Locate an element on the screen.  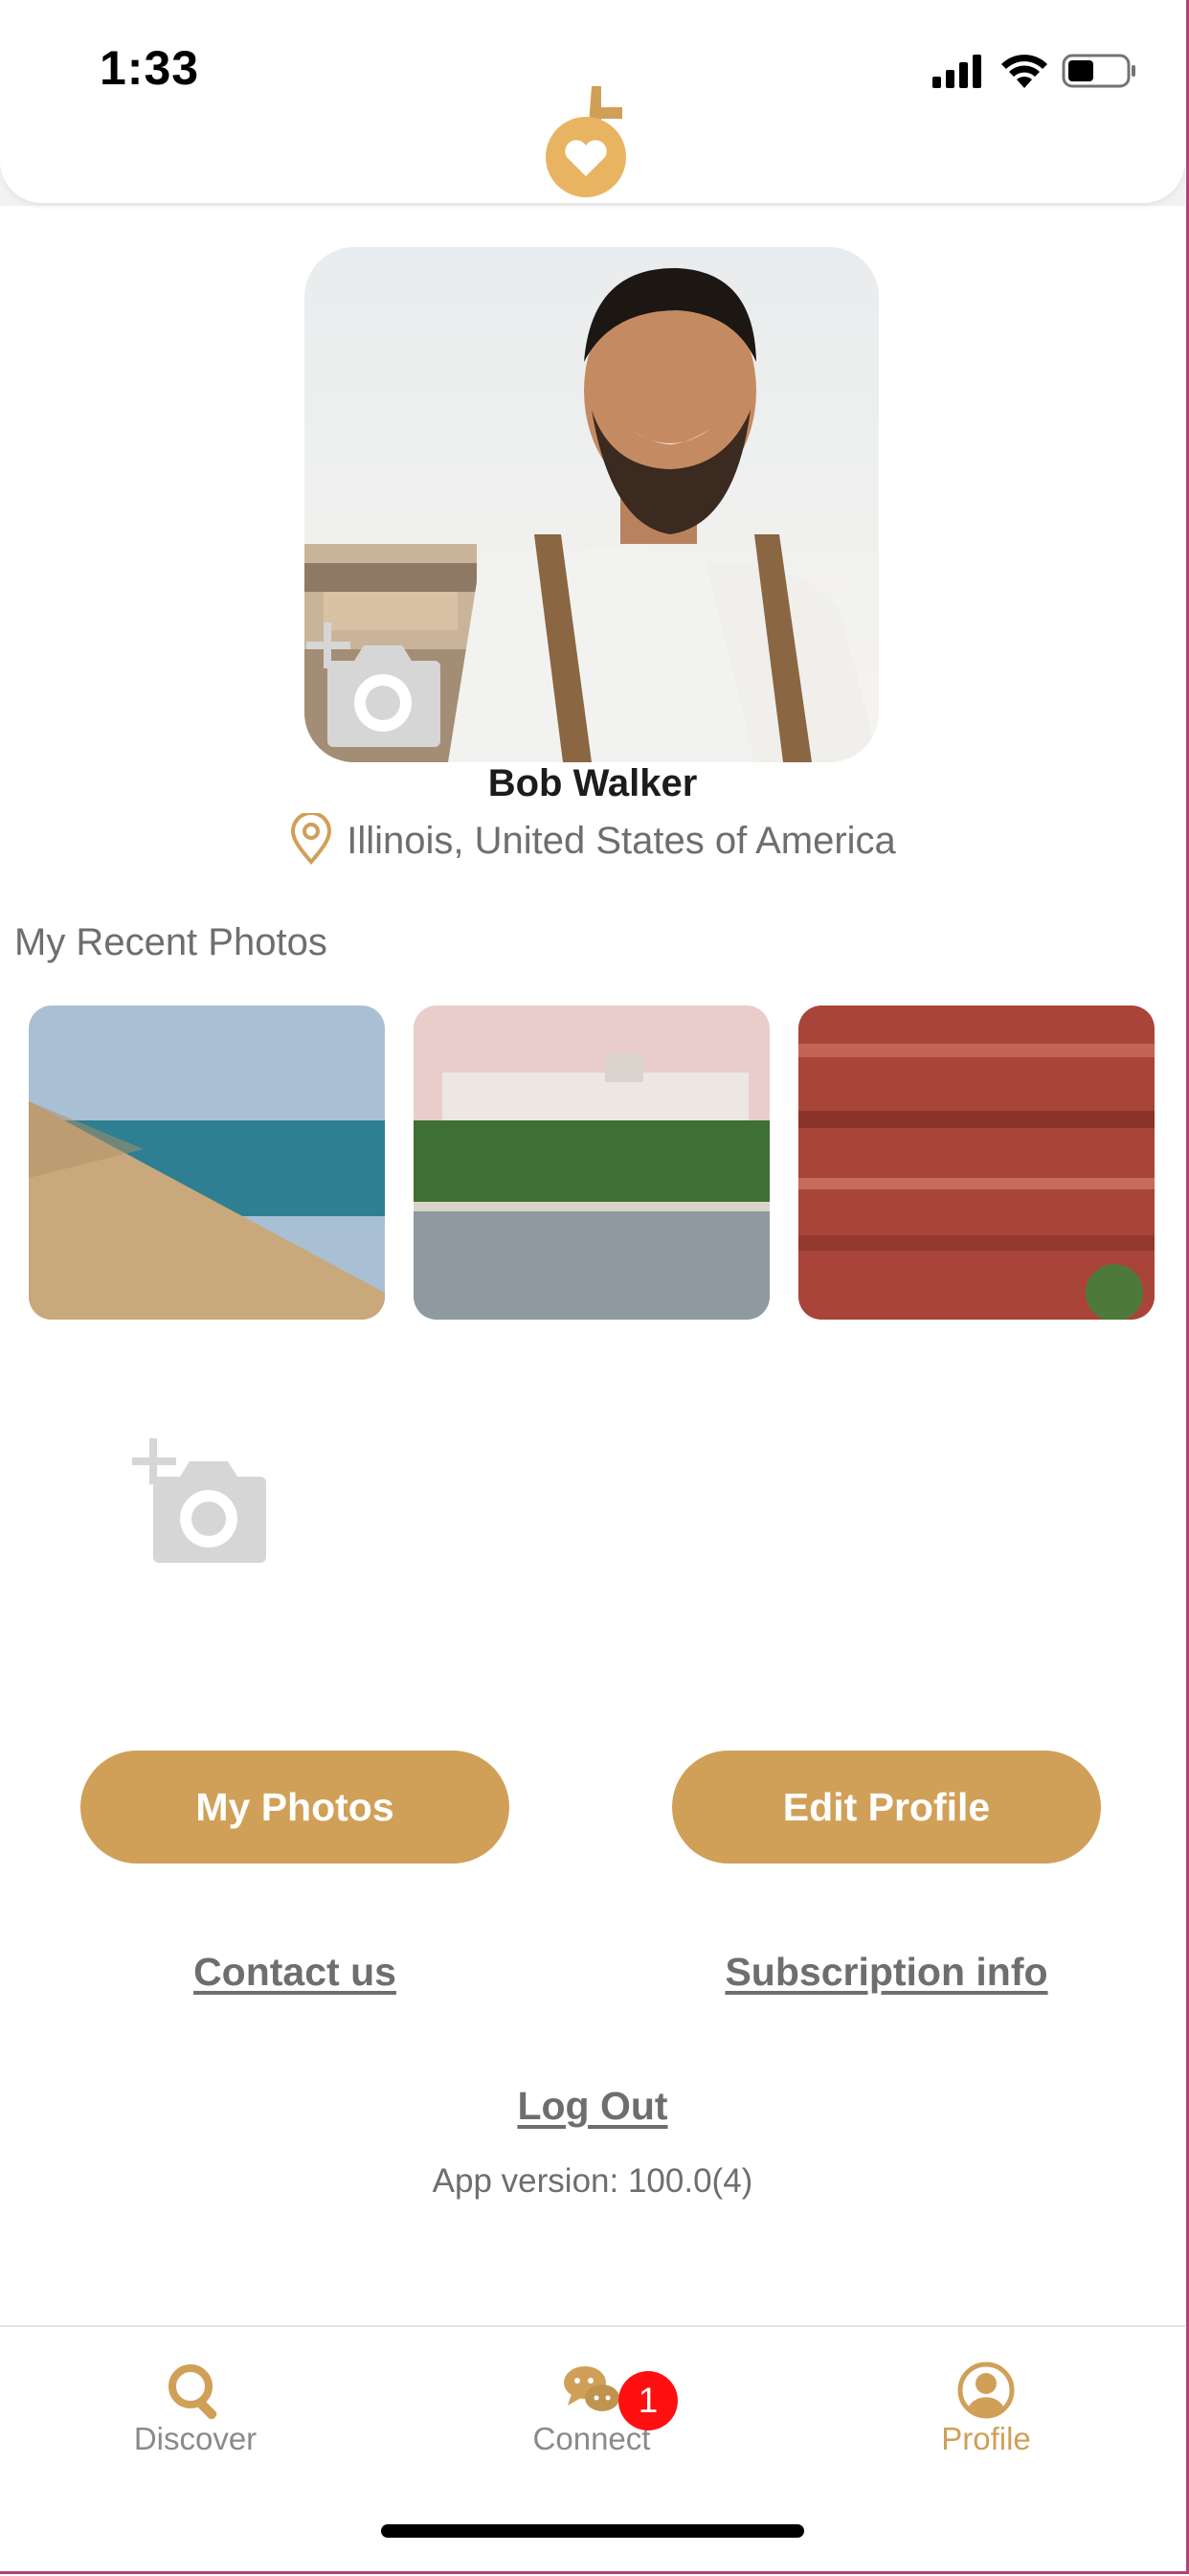
status-time: 1:33 is located at coordinates (150, 68).